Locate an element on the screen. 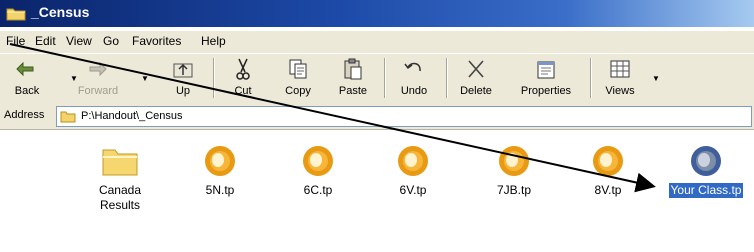  file-name: Canada Results is located at coordinates (120, 197).